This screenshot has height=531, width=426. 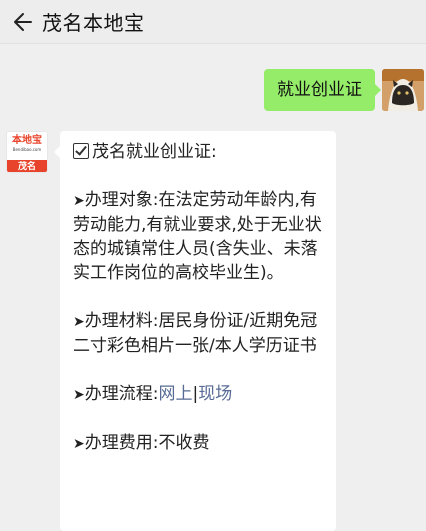 I want to click on section-fee: ➤办理费用:不收费, so click(x=141, y=443).